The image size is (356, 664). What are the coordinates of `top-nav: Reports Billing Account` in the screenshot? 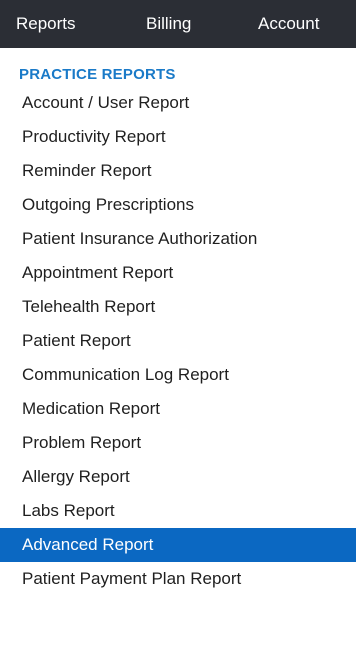 It's located at (178, 24).